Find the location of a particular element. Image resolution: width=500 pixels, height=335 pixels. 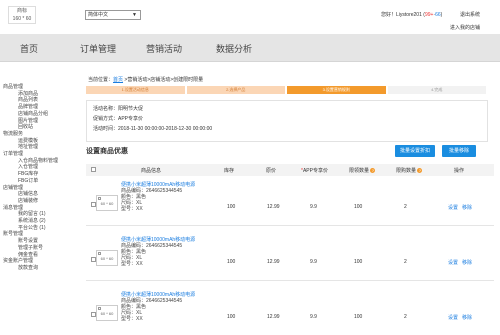

sidebar-item: 店铺信息 is located at coordinates (35, 194).